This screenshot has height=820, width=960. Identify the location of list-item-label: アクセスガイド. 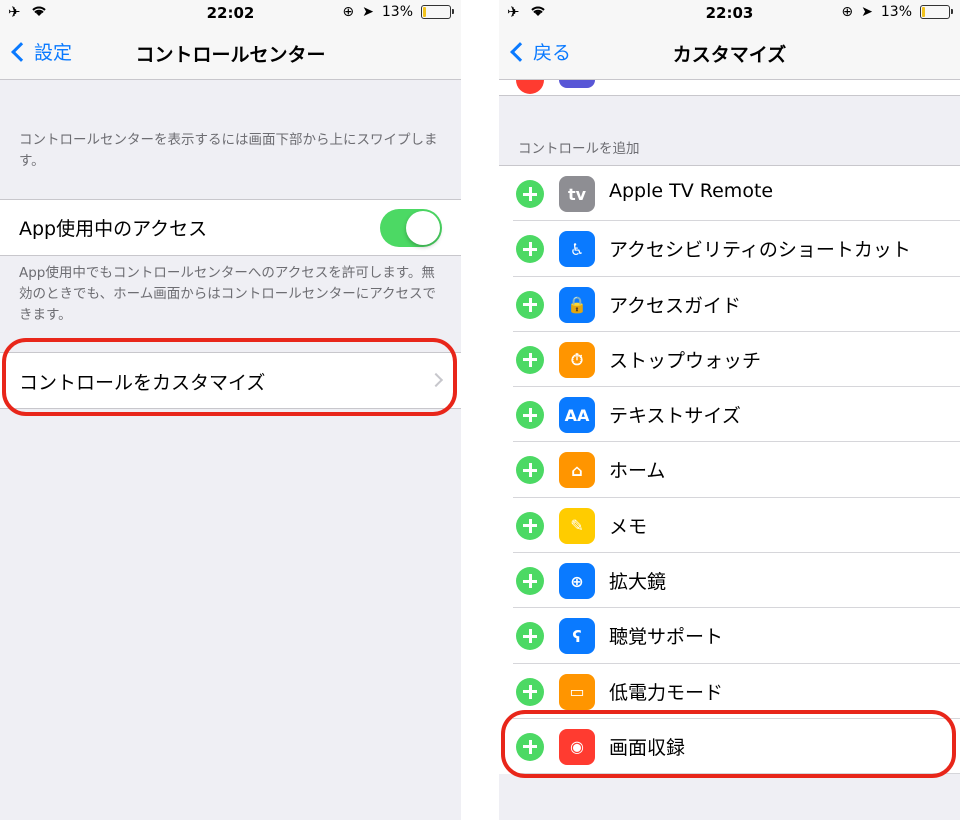
(675, 305).